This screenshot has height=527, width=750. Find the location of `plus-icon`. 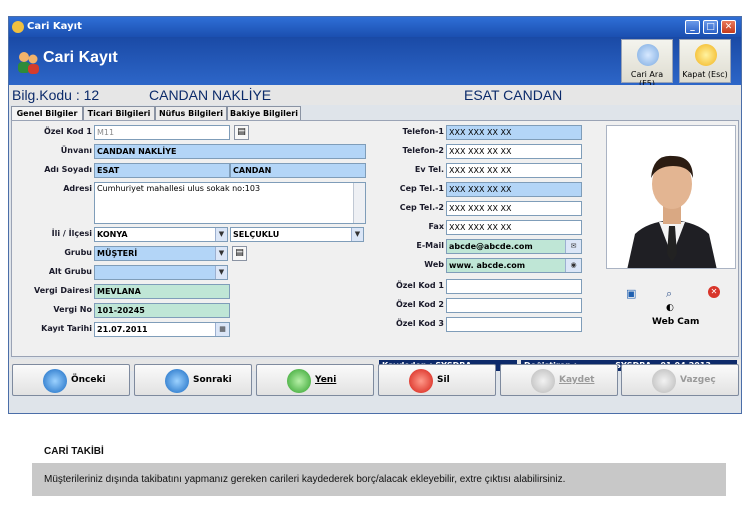

plus-icon is located at coordinates (299, 381).